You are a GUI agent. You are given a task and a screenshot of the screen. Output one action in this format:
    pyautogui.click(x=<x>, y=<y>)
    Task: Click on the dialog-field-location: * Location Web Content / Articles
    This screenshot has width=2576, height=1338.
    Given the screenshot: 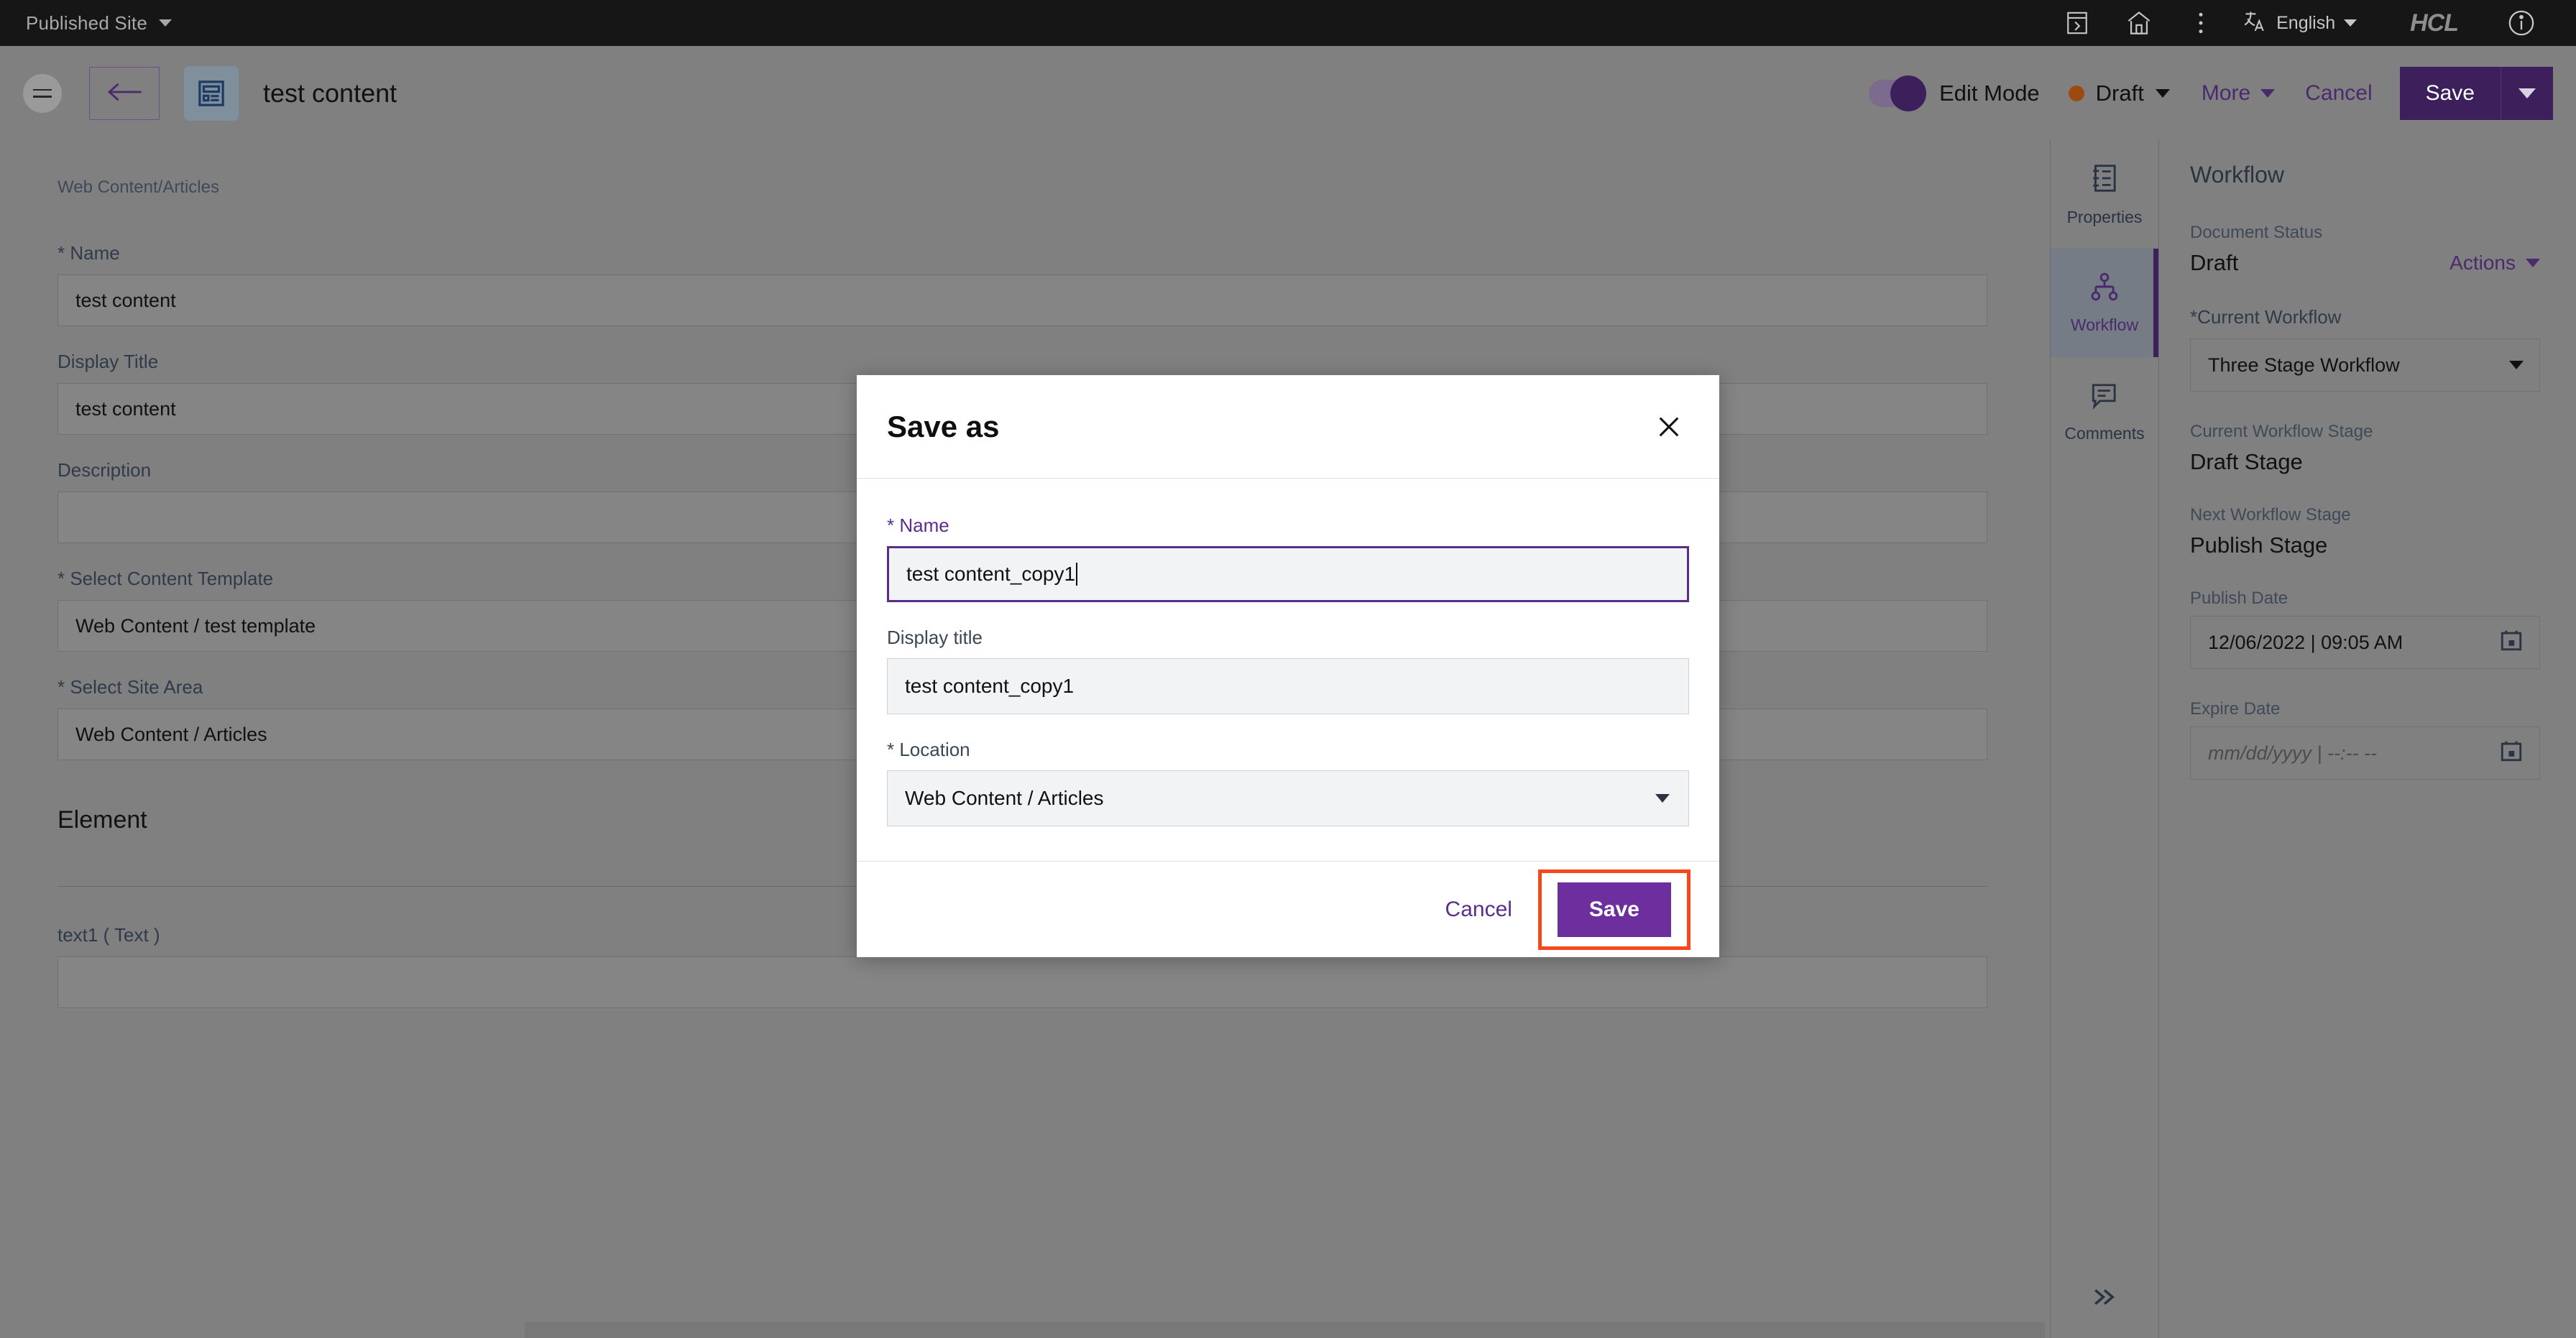 What is the action you would take?
    pyautogui.click(x=1288, y=782)
    